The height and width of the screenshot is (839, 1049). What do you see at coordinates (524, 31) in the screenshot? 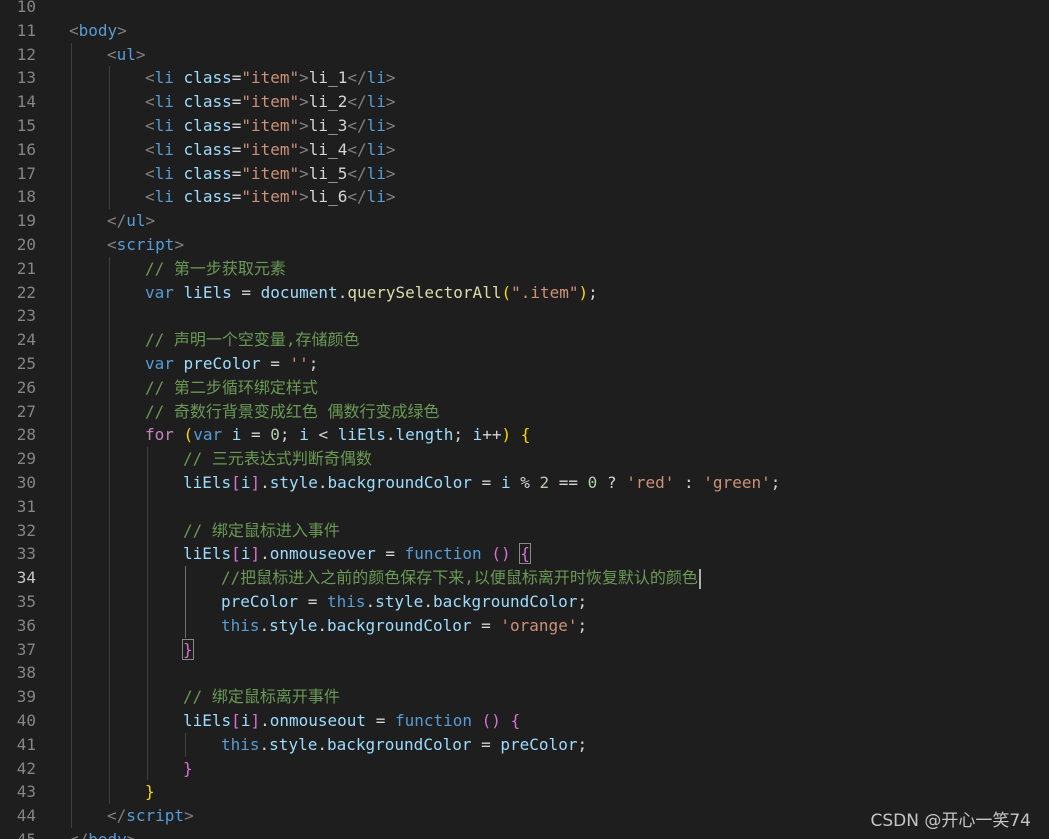
I see `code-line: 11 <body>` at bounding box center [524, 31].